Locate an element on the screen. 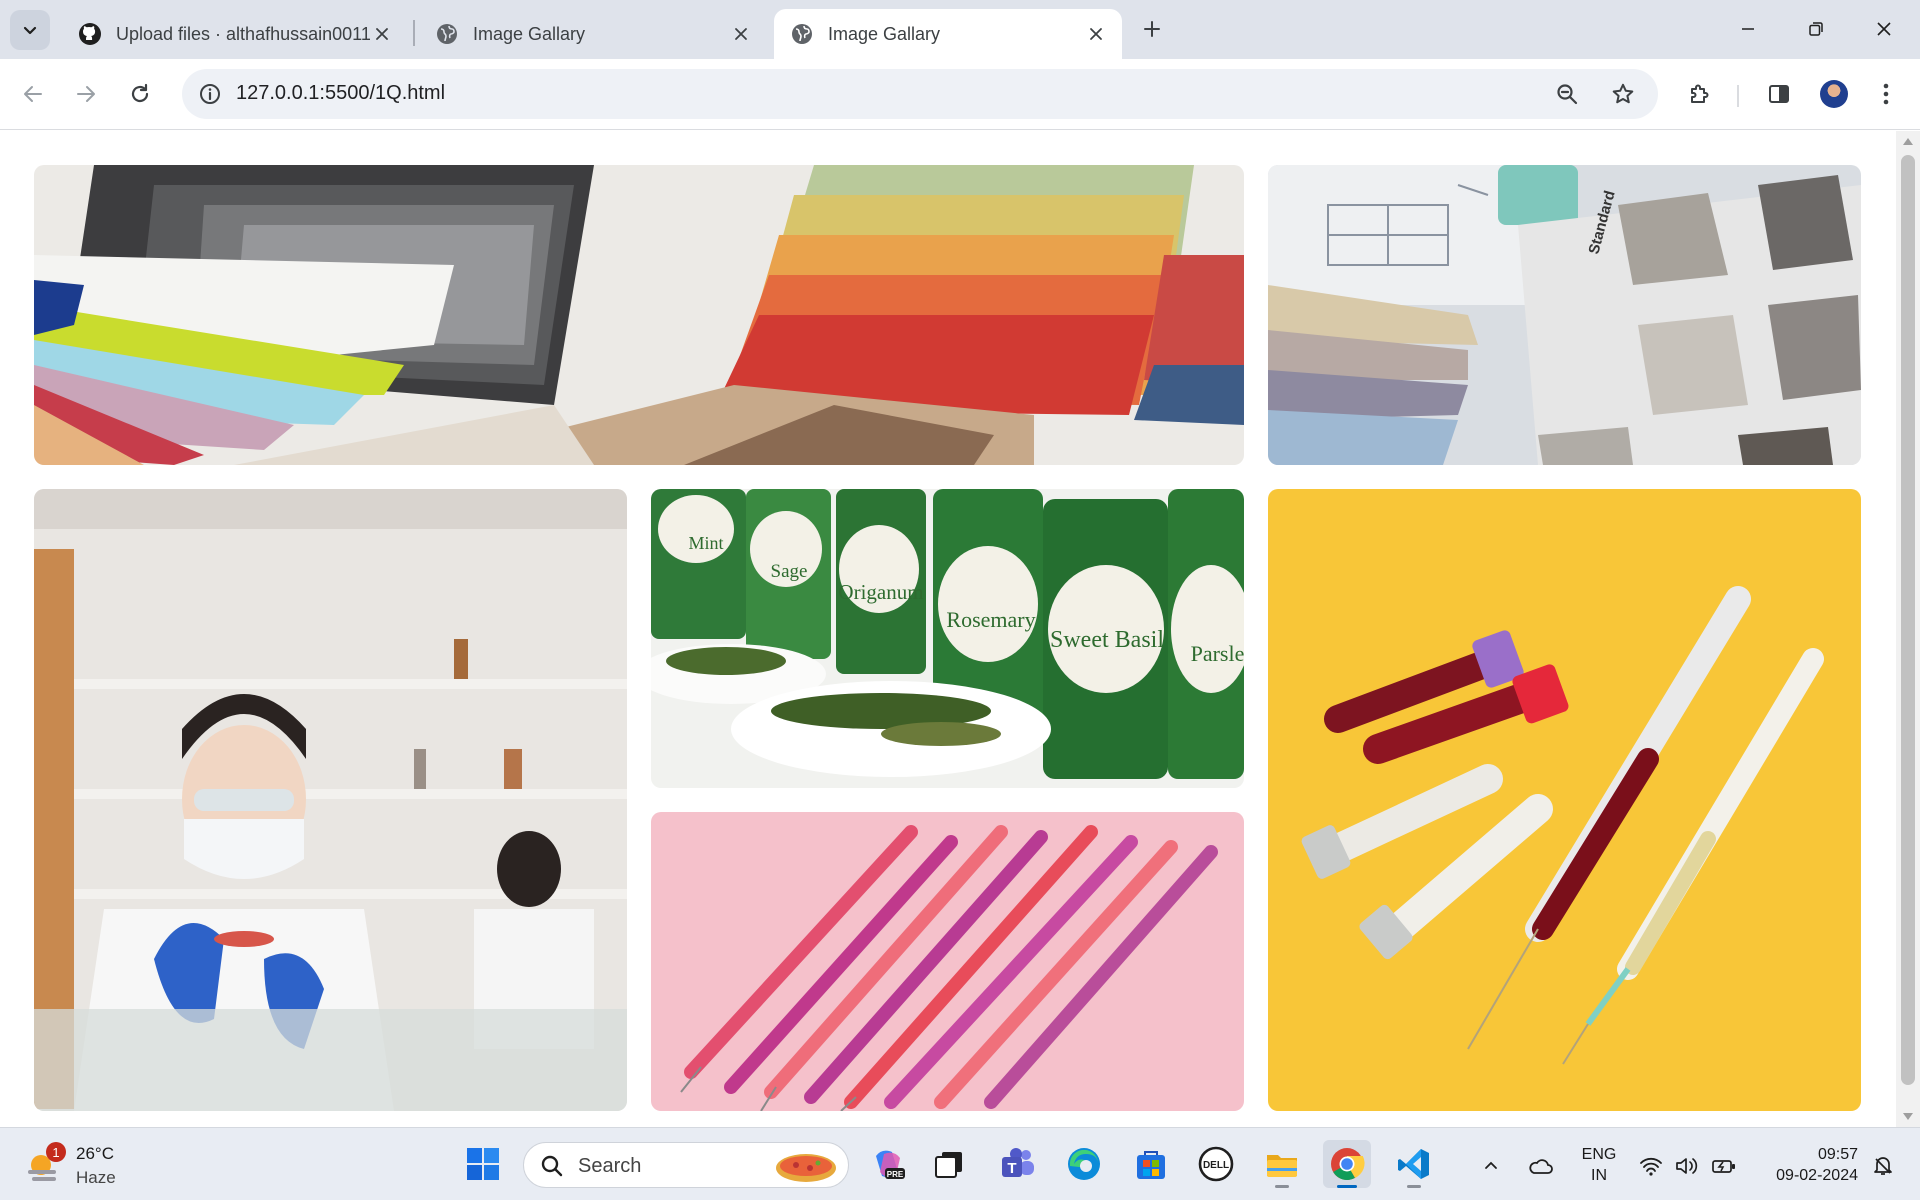  new-tab-button is located at coordinates (1152, 29).